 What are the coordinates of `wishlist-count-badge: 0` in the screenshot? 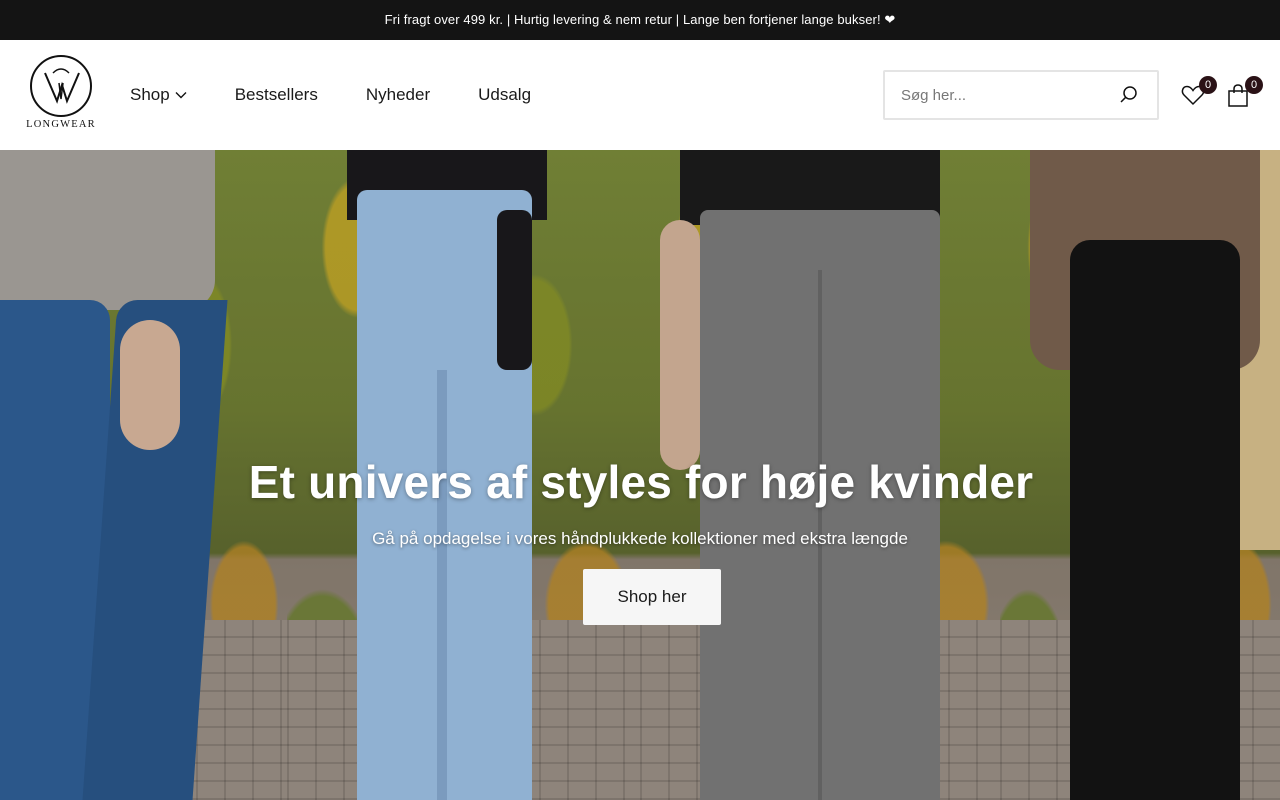 It's located at (1208, 85).